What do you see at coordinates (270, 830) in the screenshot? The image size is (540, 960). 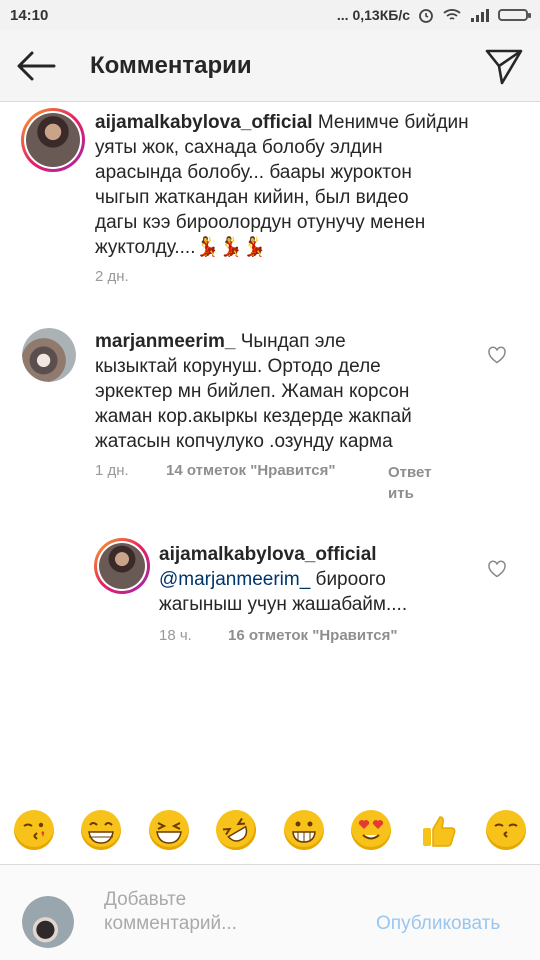 I see `emoji-quick-bar` at bounding box center [270, 830].